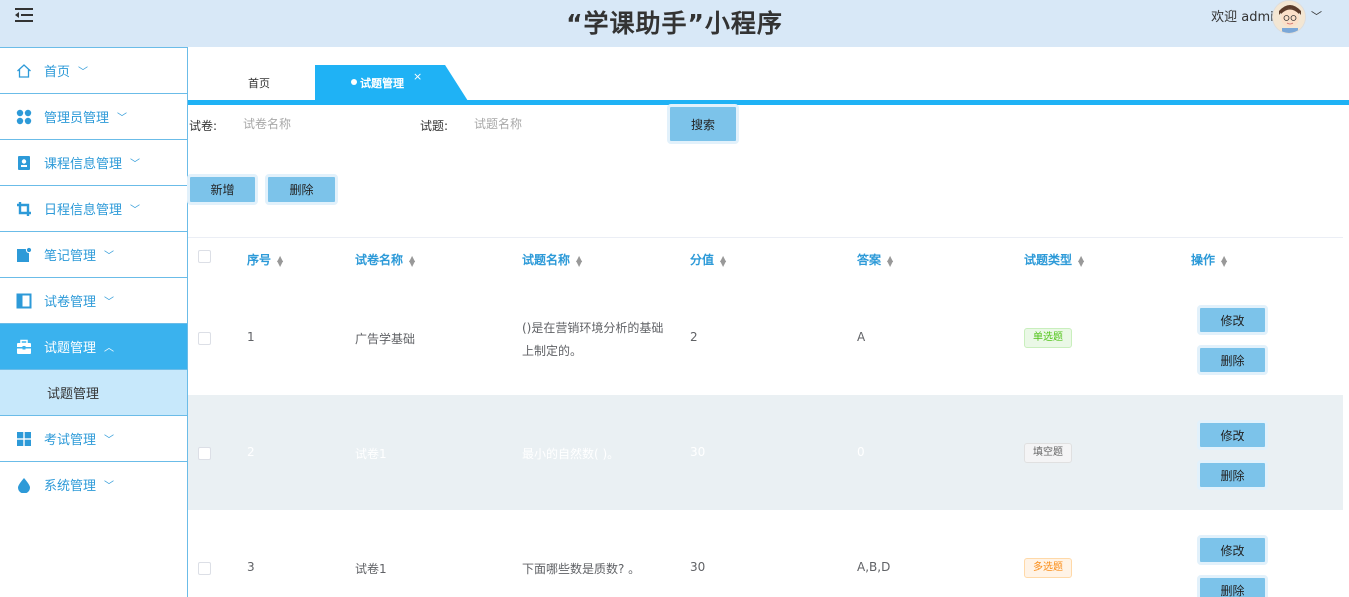 Image resolution: width=1349 pixels, height=597 pixels. What do you see at coordinates (77, 118) in the screenshot?
I see `sidebar-item-label: 管理员管理` at bounding box center [77, 118].